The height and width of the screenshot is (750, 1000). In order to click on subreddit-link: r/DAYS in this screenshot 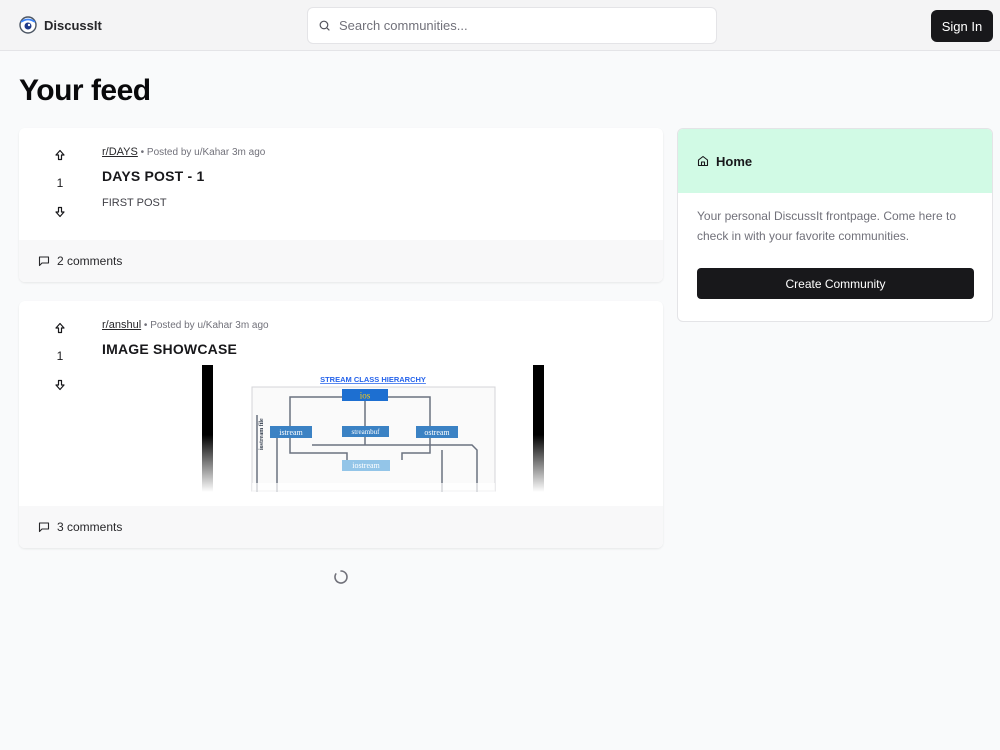, I will do `click(120, 152)`.